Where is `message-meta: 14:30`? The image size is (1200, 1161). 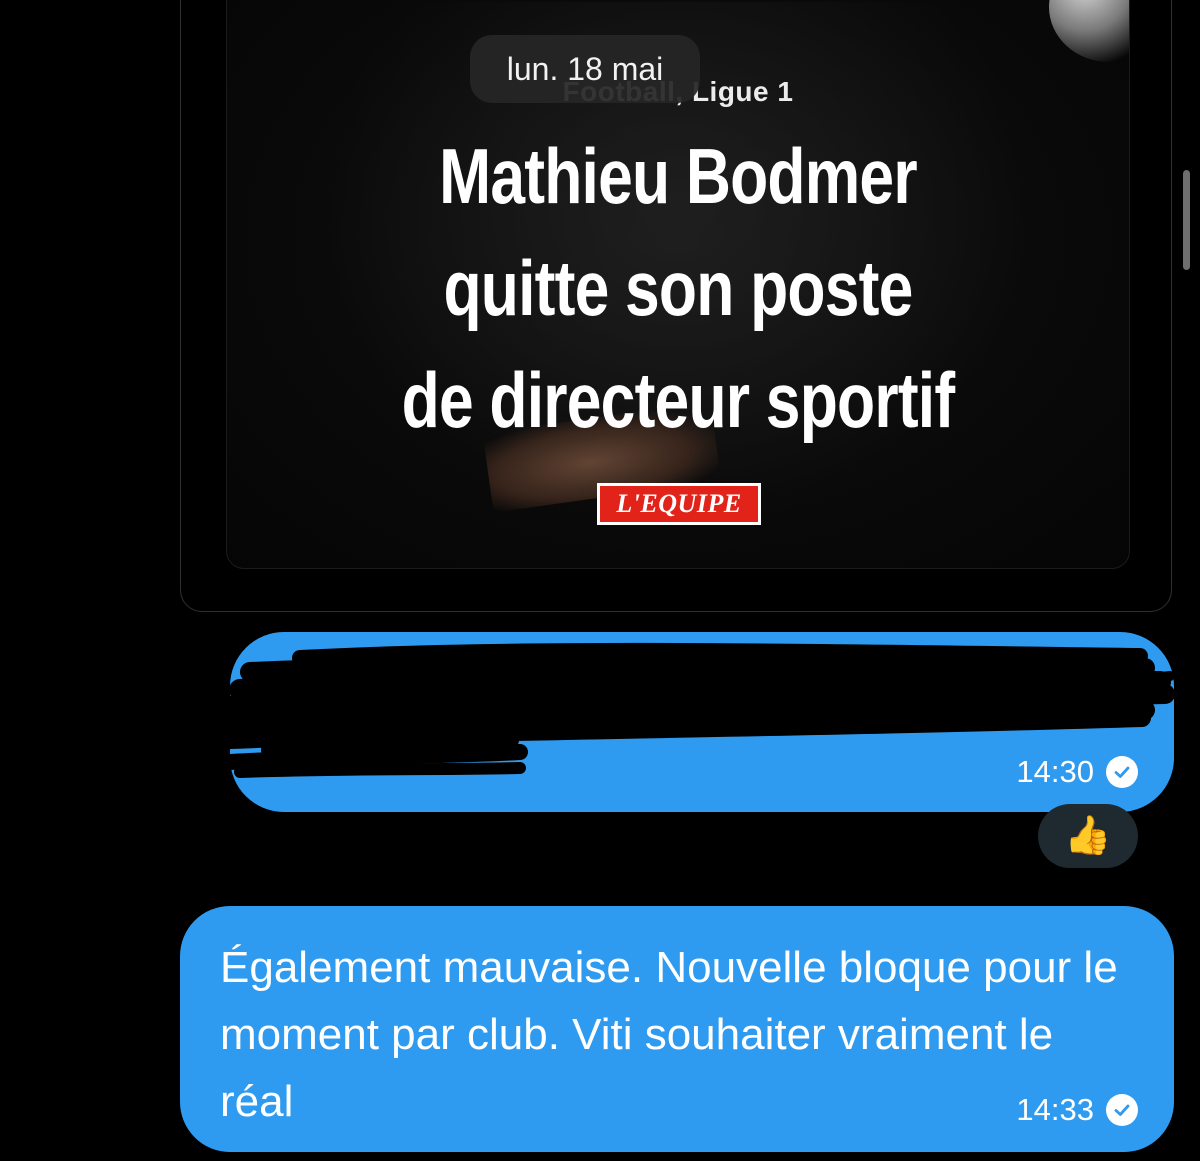 message-meta: 14:30 is located at coordinates (1077, 772).